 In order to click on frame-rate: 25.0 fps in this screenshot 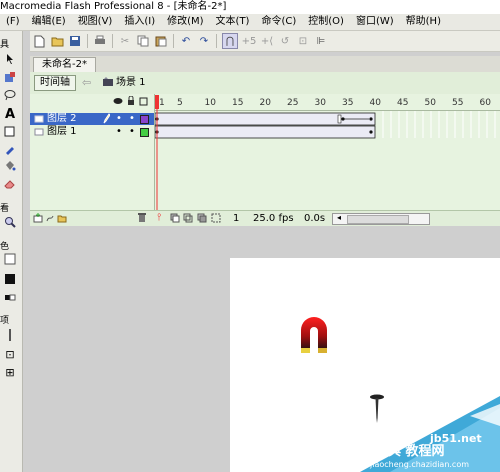, I will do `click(273, 218)`.